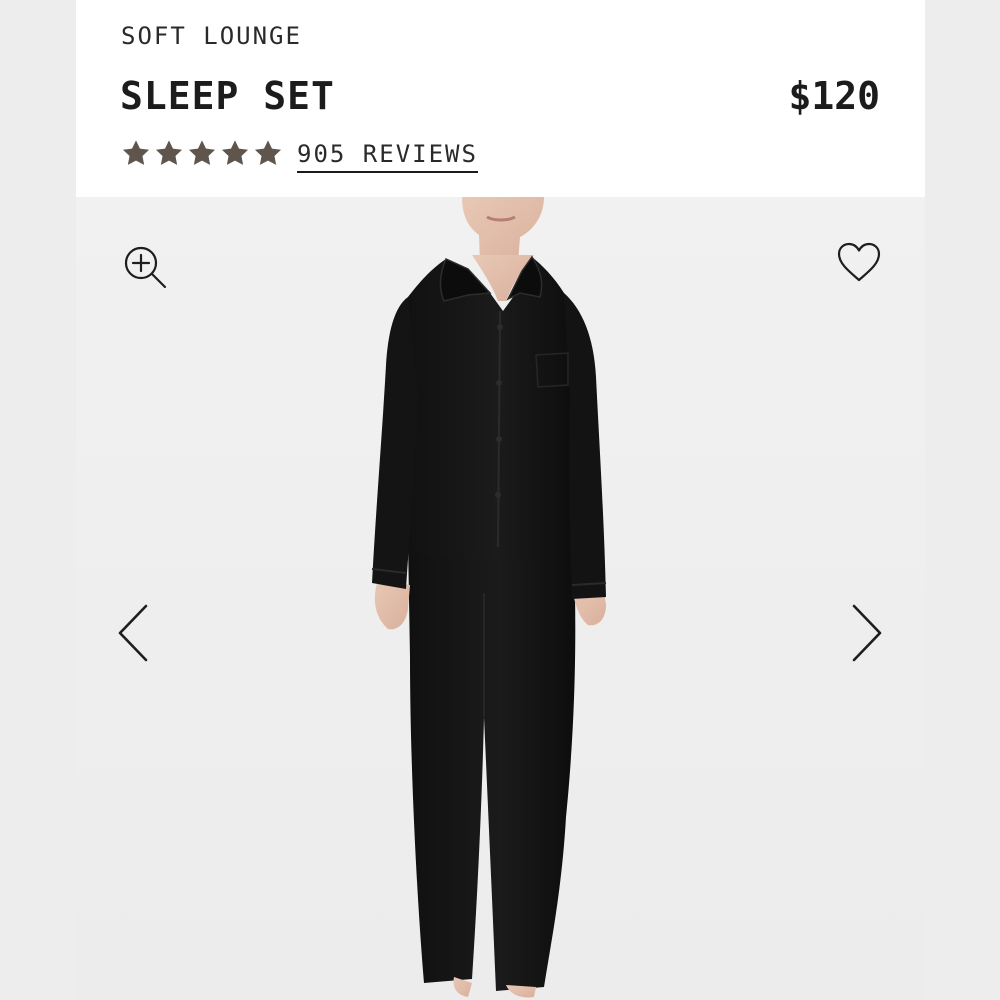 The width and height of the screenshot is (1000, 1000). Describe the element at coordinates (859, 262) in the screenshot. I see `heart-icon` at that location.